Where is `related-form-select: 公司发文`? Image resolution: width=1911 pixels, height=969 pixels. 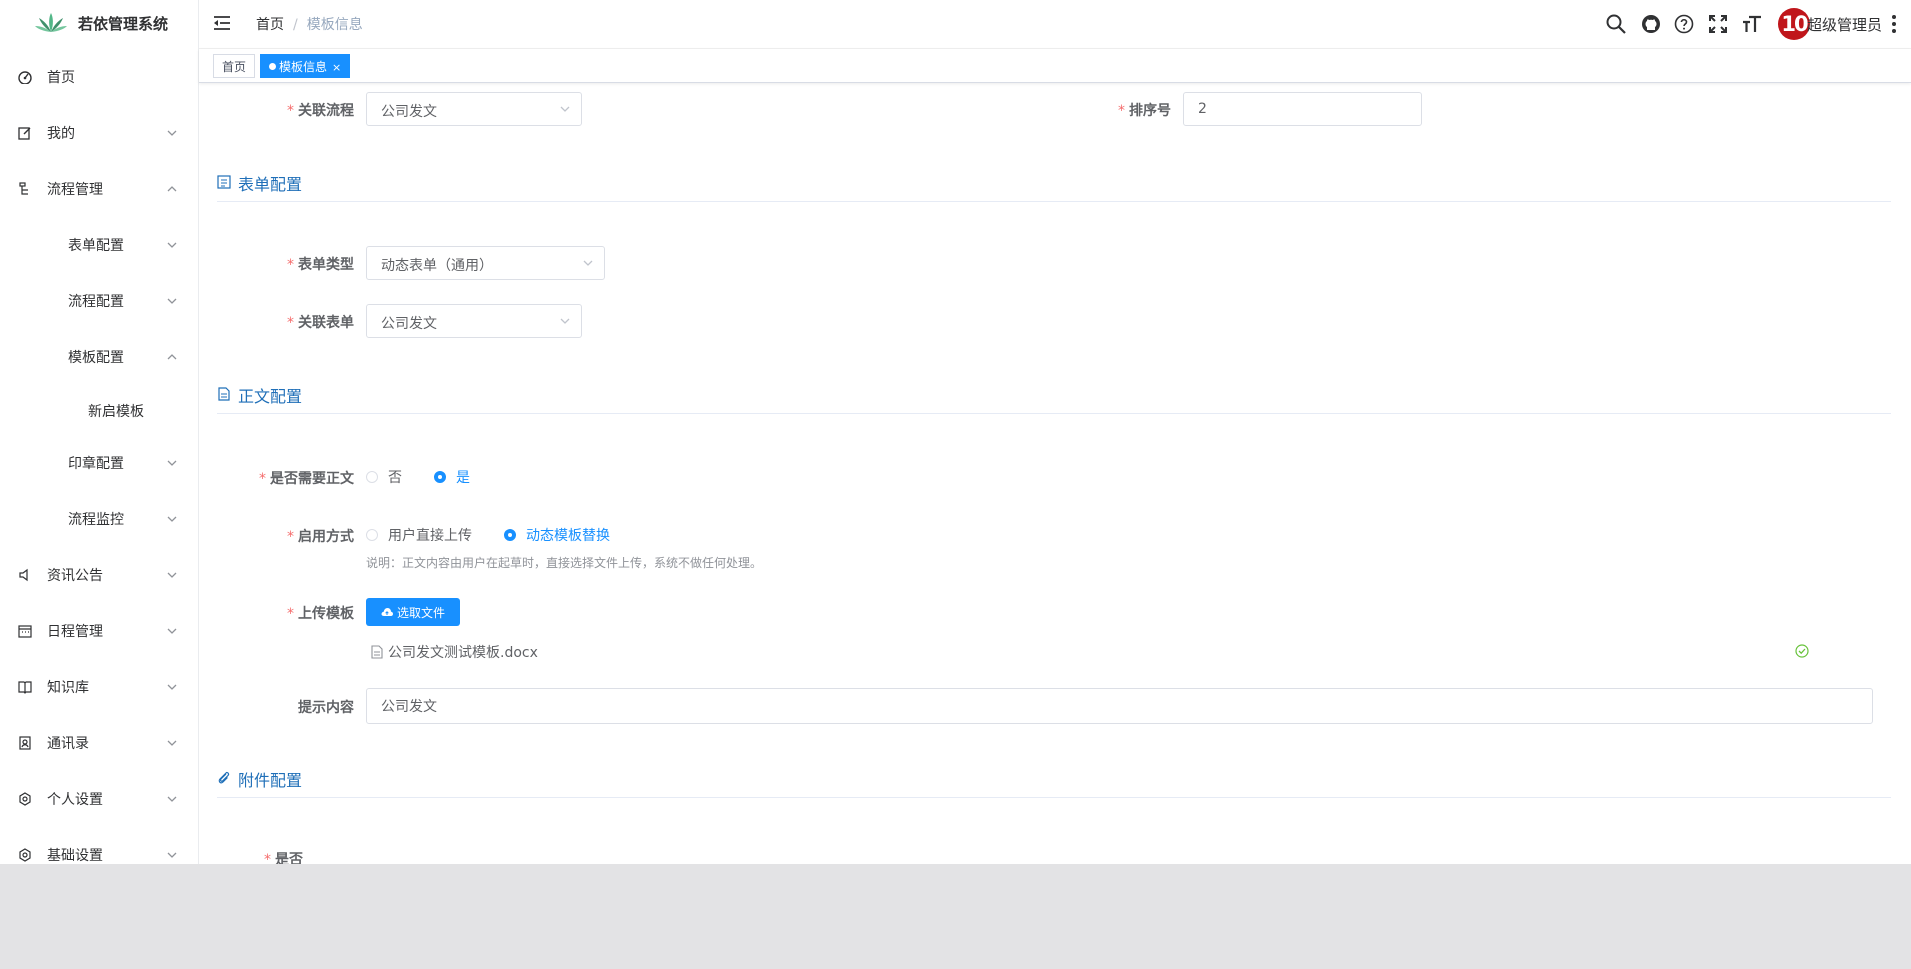
related-form-select: 公司发文 is located at coordinates (474, 321).